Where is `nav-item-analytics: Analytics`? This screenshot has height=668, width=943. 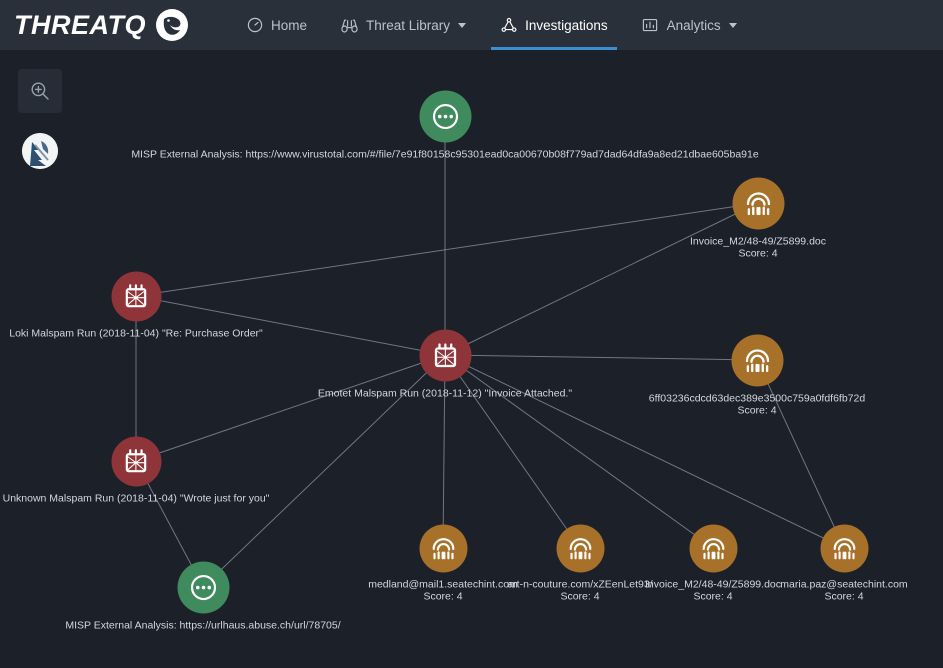 nav-item-analytics: Analytics is located at coordinates (689, 25).